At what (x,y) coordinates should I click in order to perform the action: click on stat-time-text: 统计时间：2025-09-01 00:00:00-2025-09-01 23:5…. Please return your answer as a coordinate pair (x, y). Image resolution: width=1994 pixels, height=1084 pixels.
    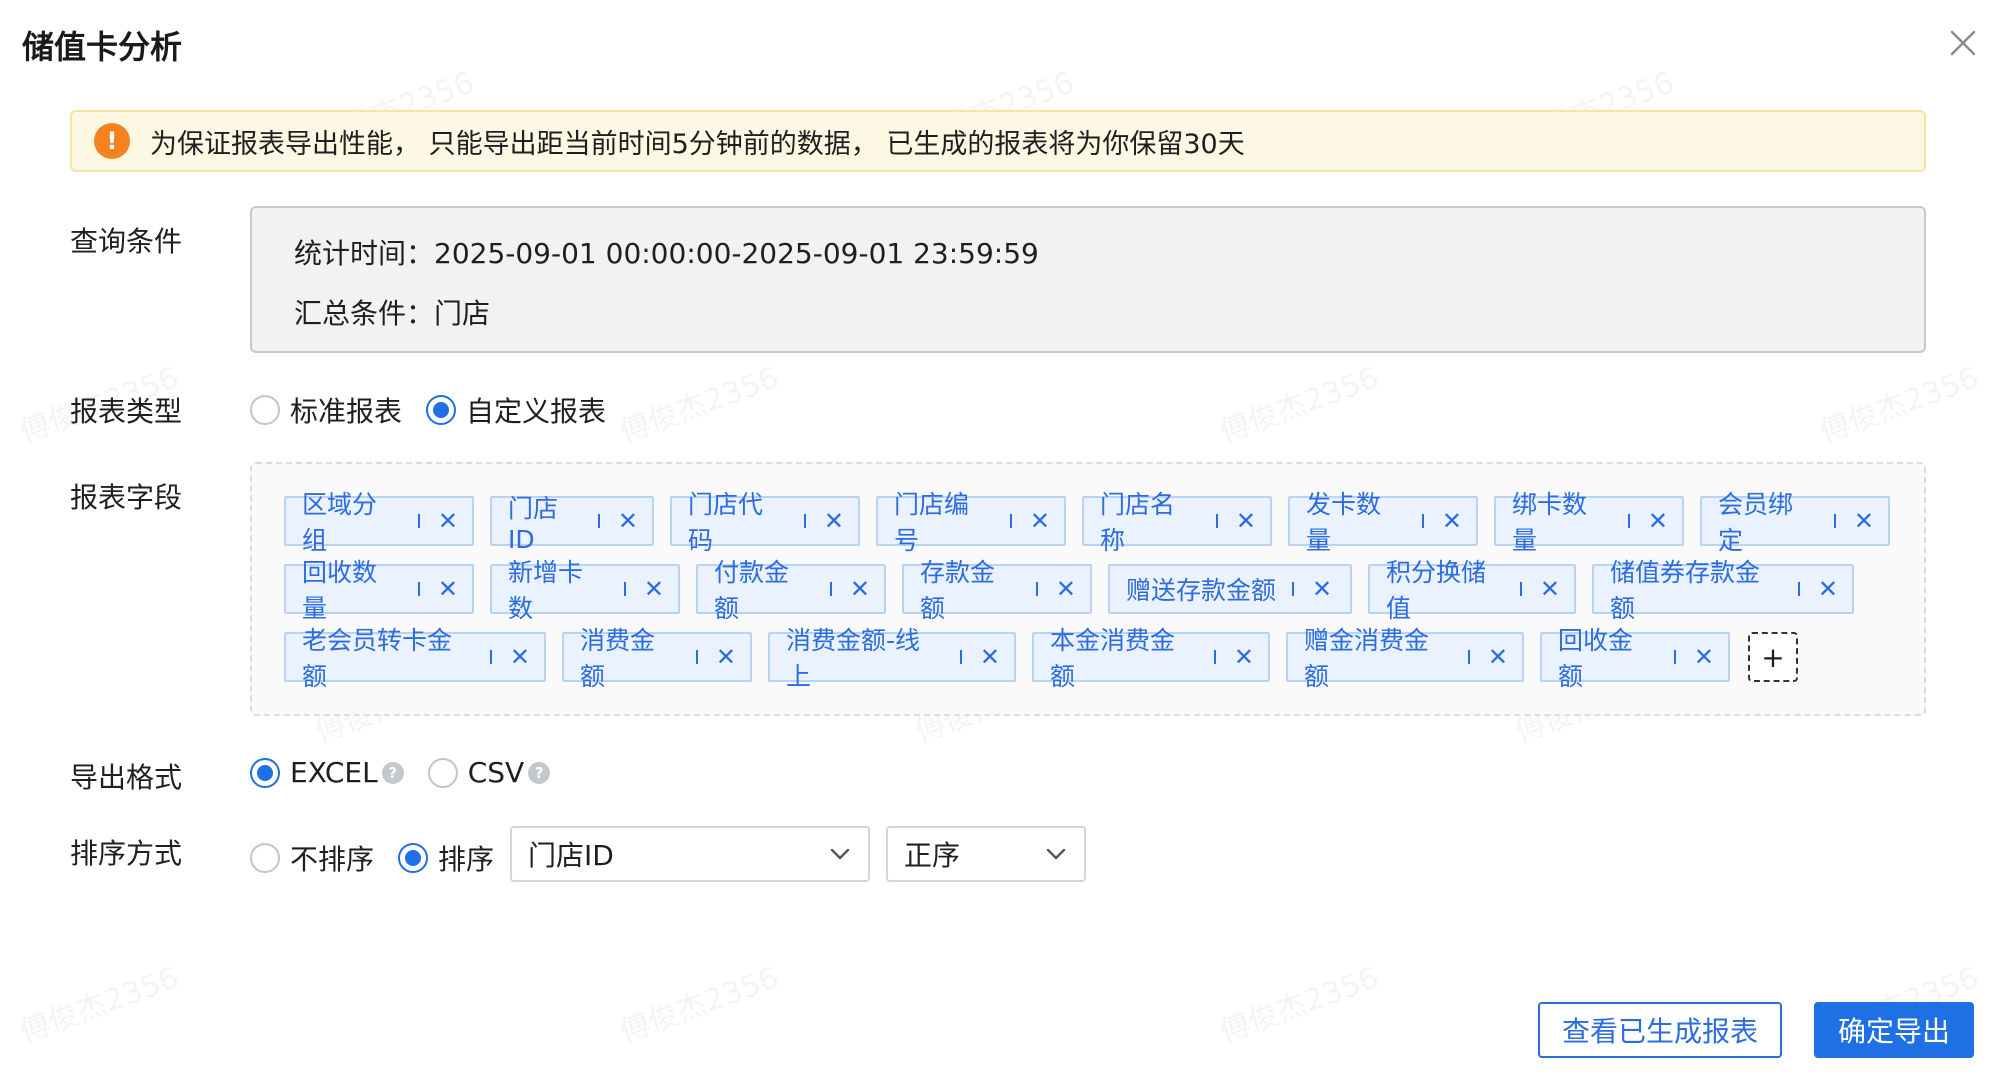
    Looking at the image, I should click on (666, 253).